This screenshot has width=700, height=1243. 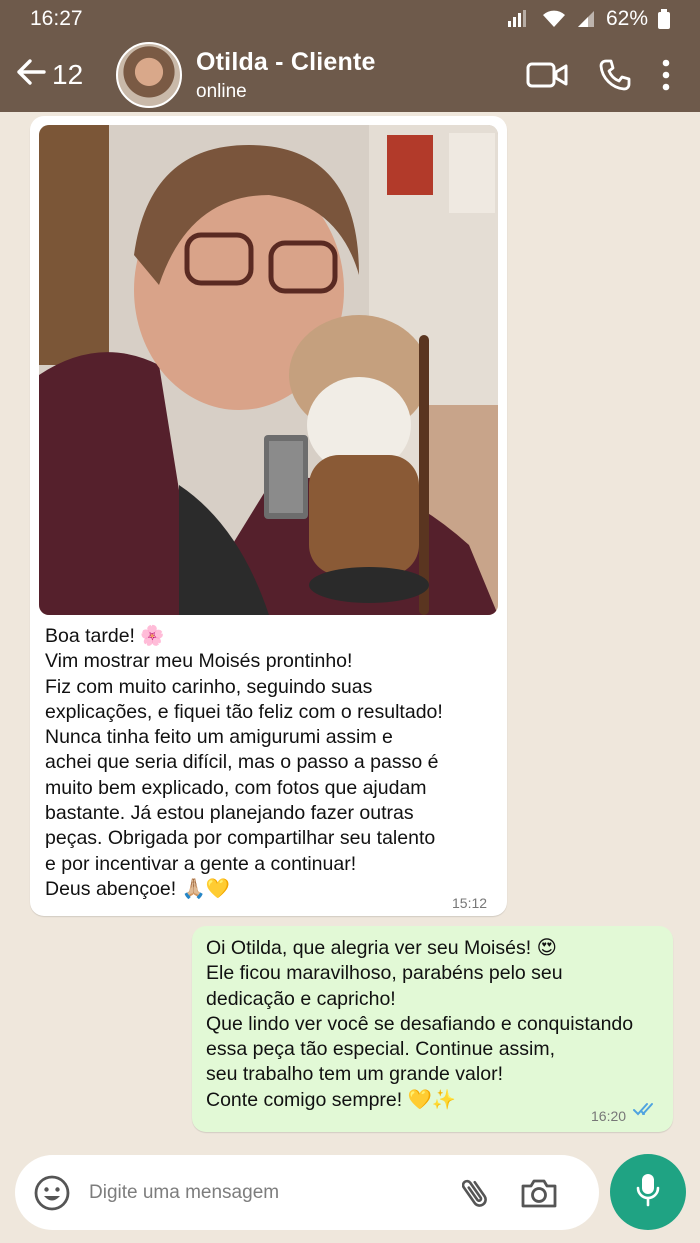 I want to click on chat-header: 12 Otilda - Cliente online, so click(x=350, y=75).